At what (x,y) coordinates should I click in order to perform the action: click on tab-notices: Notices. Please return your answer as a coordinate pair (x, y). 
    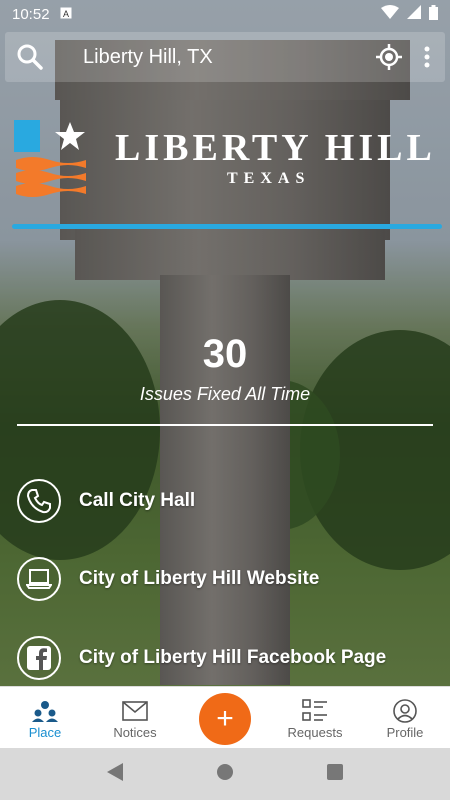
    Looking at the image, I should click on (135, 718).